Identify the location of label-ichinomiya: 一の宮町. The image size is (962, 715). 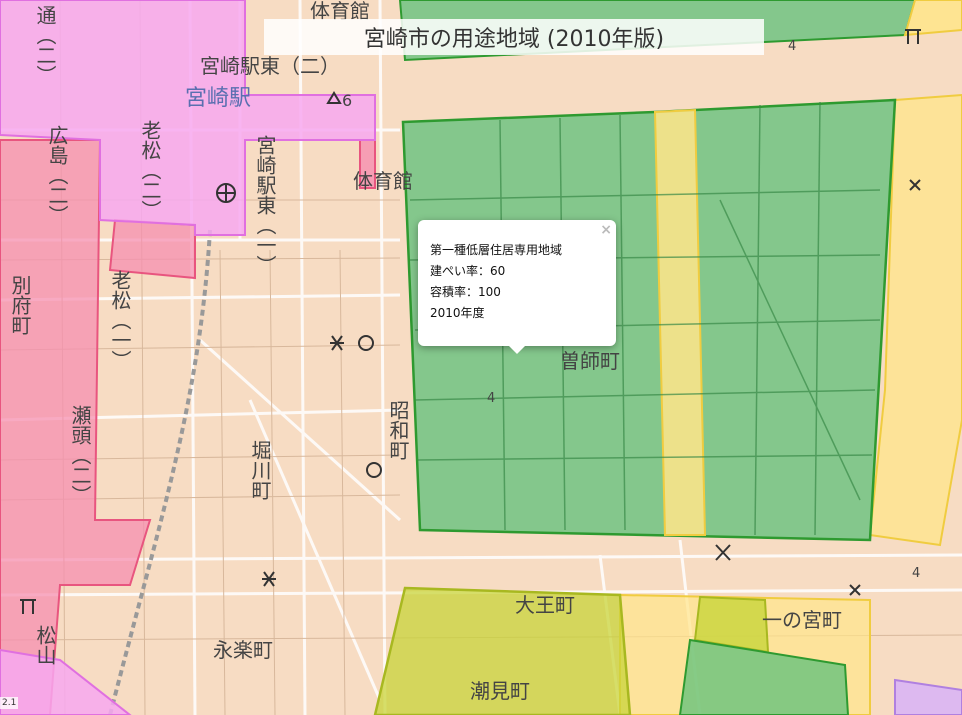
(802, 620).